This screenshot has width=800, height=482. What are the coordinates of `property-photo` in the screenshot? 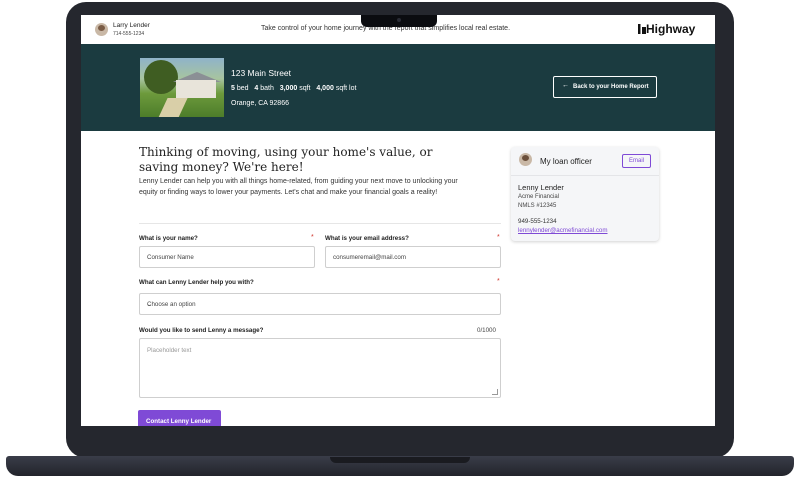 It's located at (182, 87).